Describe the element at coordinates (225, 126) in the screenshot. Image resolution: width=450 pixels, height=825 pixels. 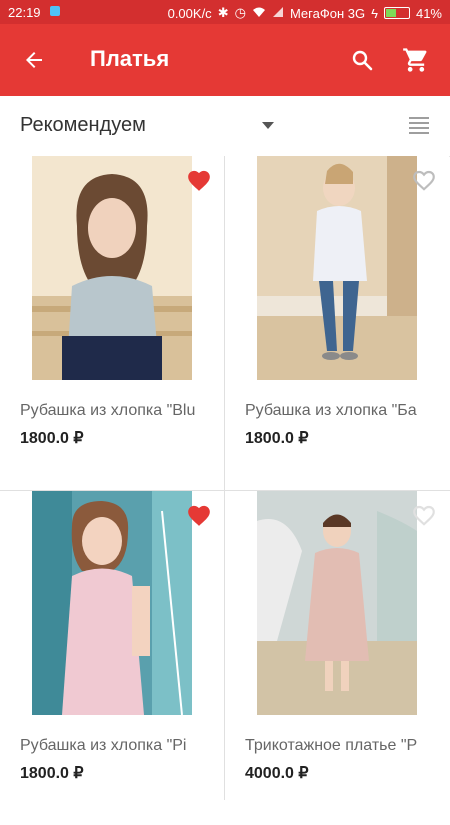
I see `sort-bar: Рекомендуем` at that location.